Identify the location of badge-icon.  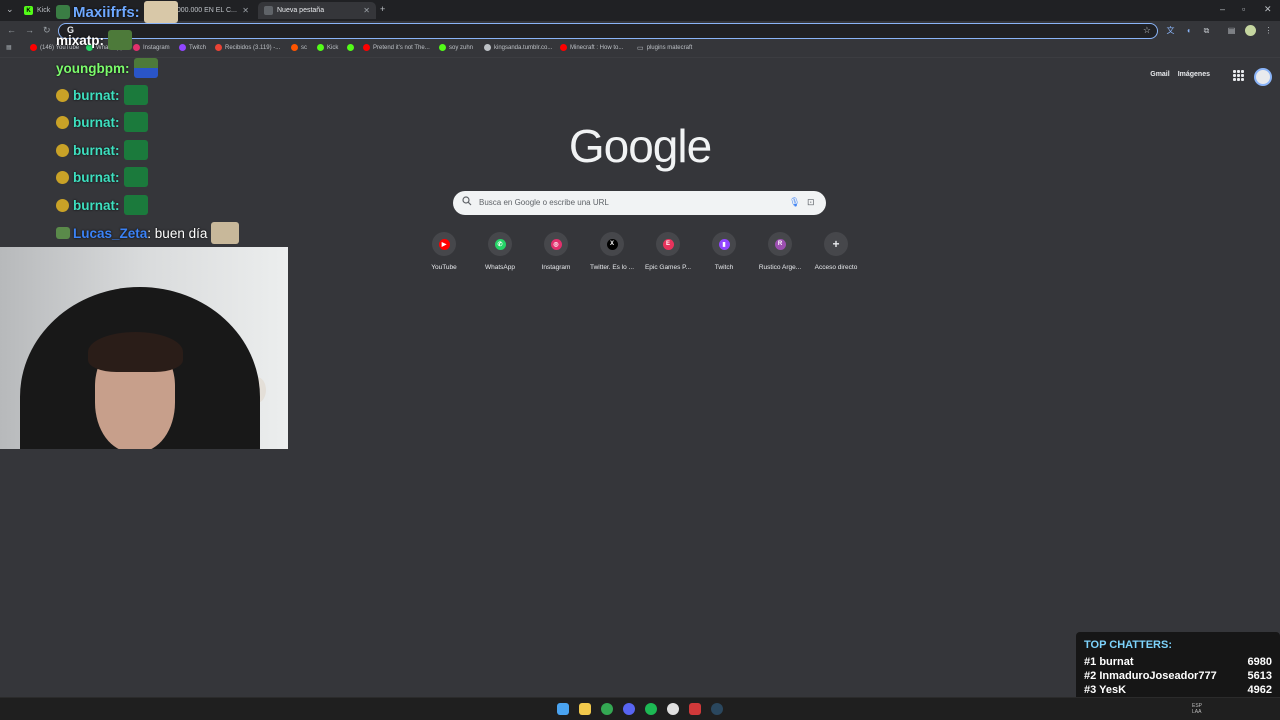
(62, 205).